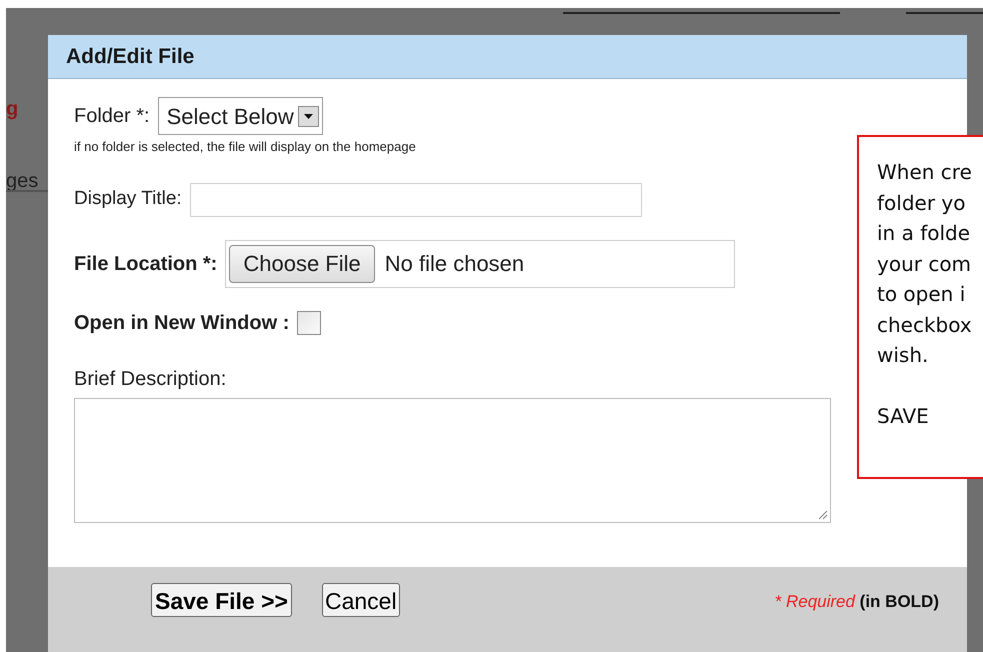 The height and width of the screenshot is (652, 983). What do you see at coordinates (903, 416) in the screenshot?
I see `callout-text: SAVE` at bounding box center [903, 416].